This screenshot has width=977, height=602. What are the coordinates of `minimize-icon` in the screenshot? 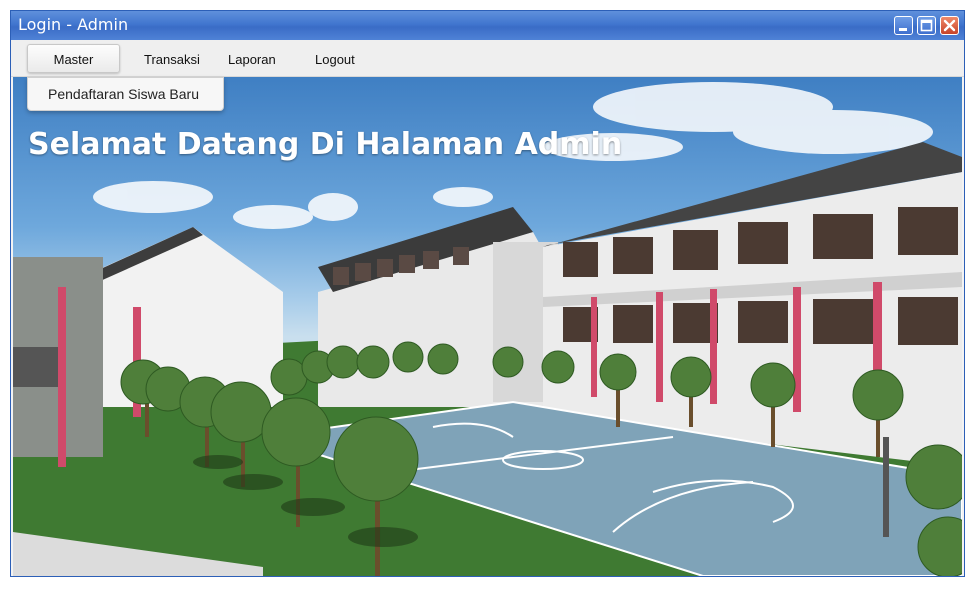 It's located at (903, 29).